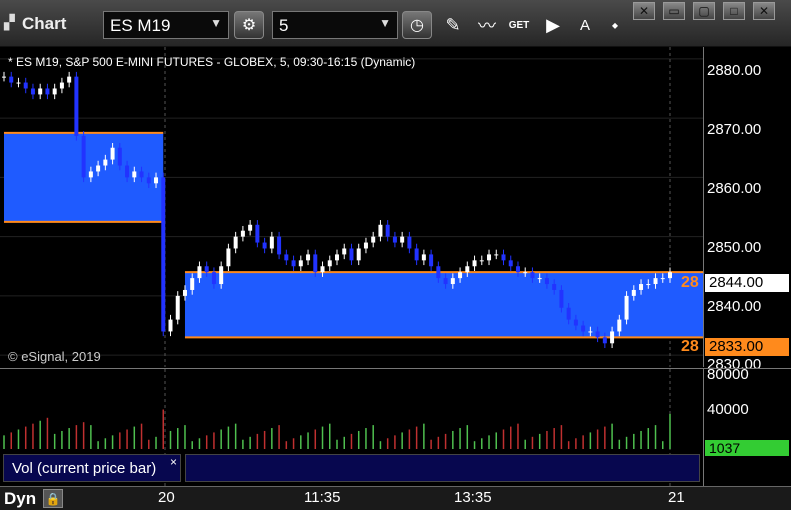 This screenshot has width=791, height=510. I want to click on y-tick-label: 2840.00, so click(734, 306).